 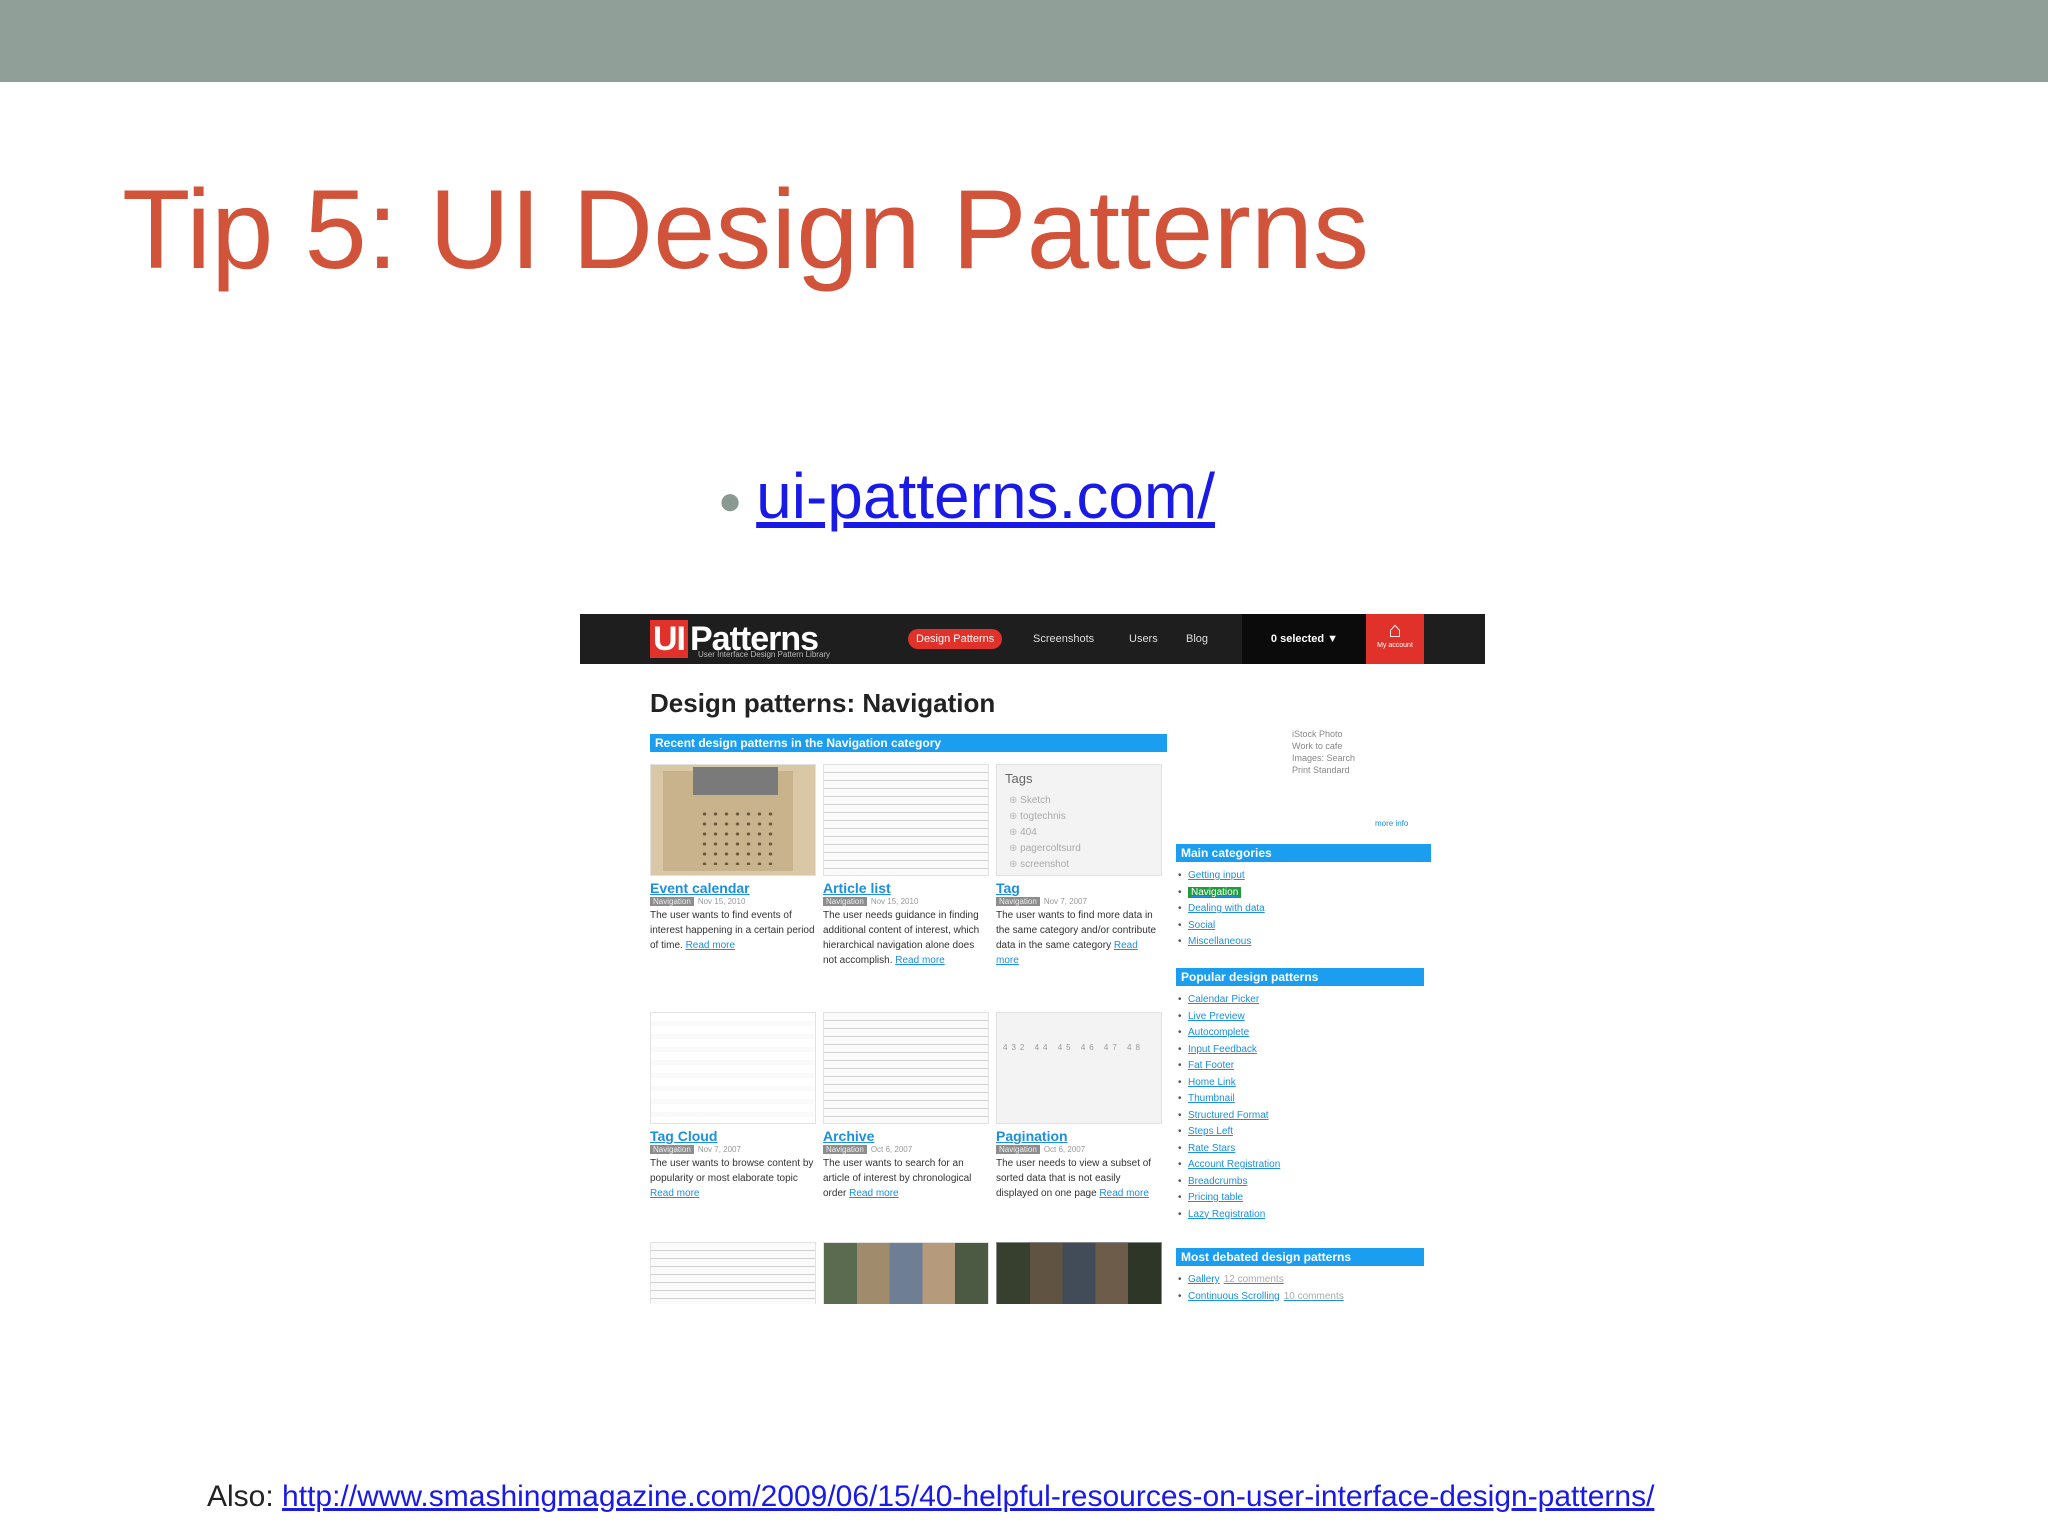 I want to click on sidebar-more-link: more info, so click(x=1391, y=823).